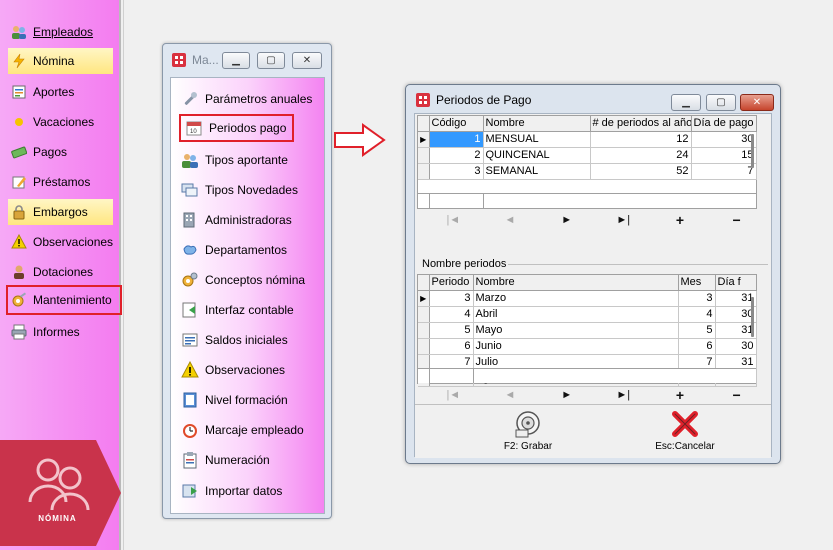 This screenshot has height=550, width=833. I want to click on sidebar-item-informes: Informes, so click(60, 332).